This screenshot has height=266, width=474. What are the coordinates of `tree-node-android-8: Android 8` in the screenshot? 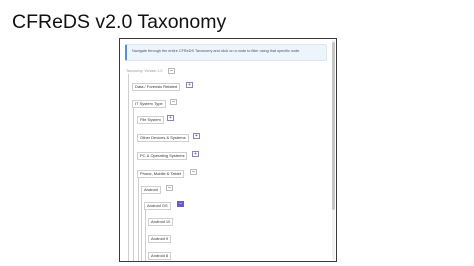 It's located at (160, 256).